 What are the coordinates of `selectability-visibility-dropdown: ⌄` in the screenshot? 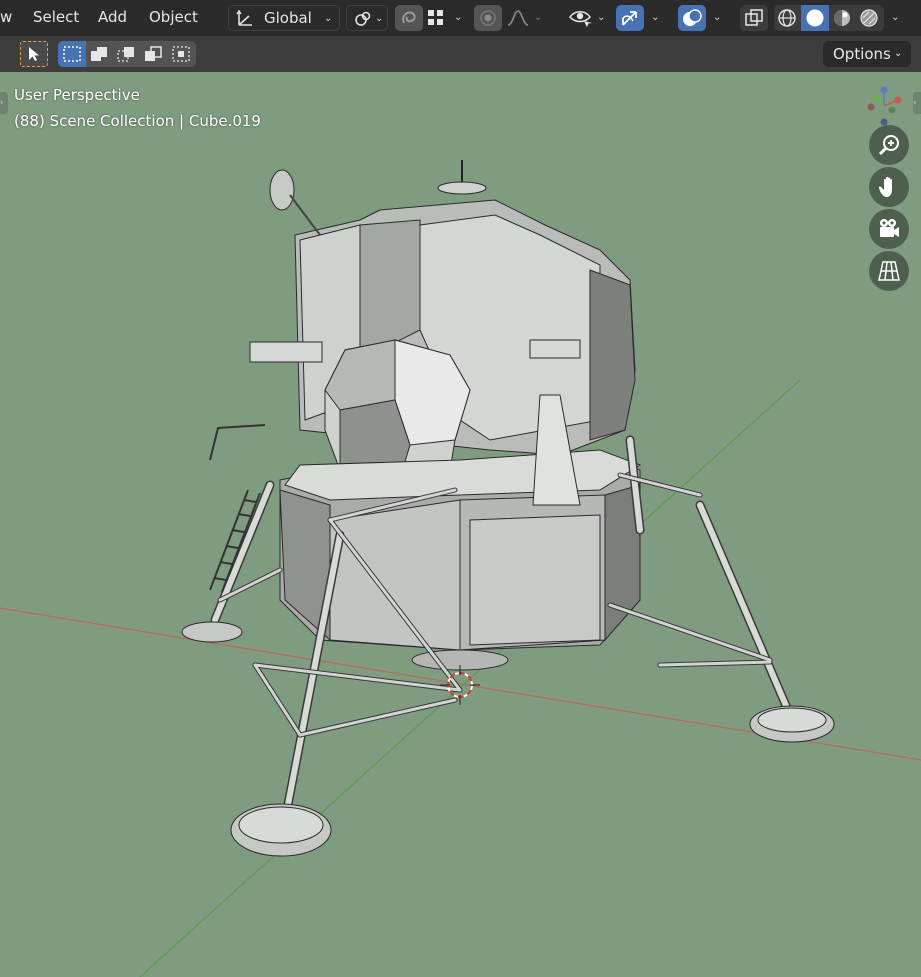 It's located at (588, 18).